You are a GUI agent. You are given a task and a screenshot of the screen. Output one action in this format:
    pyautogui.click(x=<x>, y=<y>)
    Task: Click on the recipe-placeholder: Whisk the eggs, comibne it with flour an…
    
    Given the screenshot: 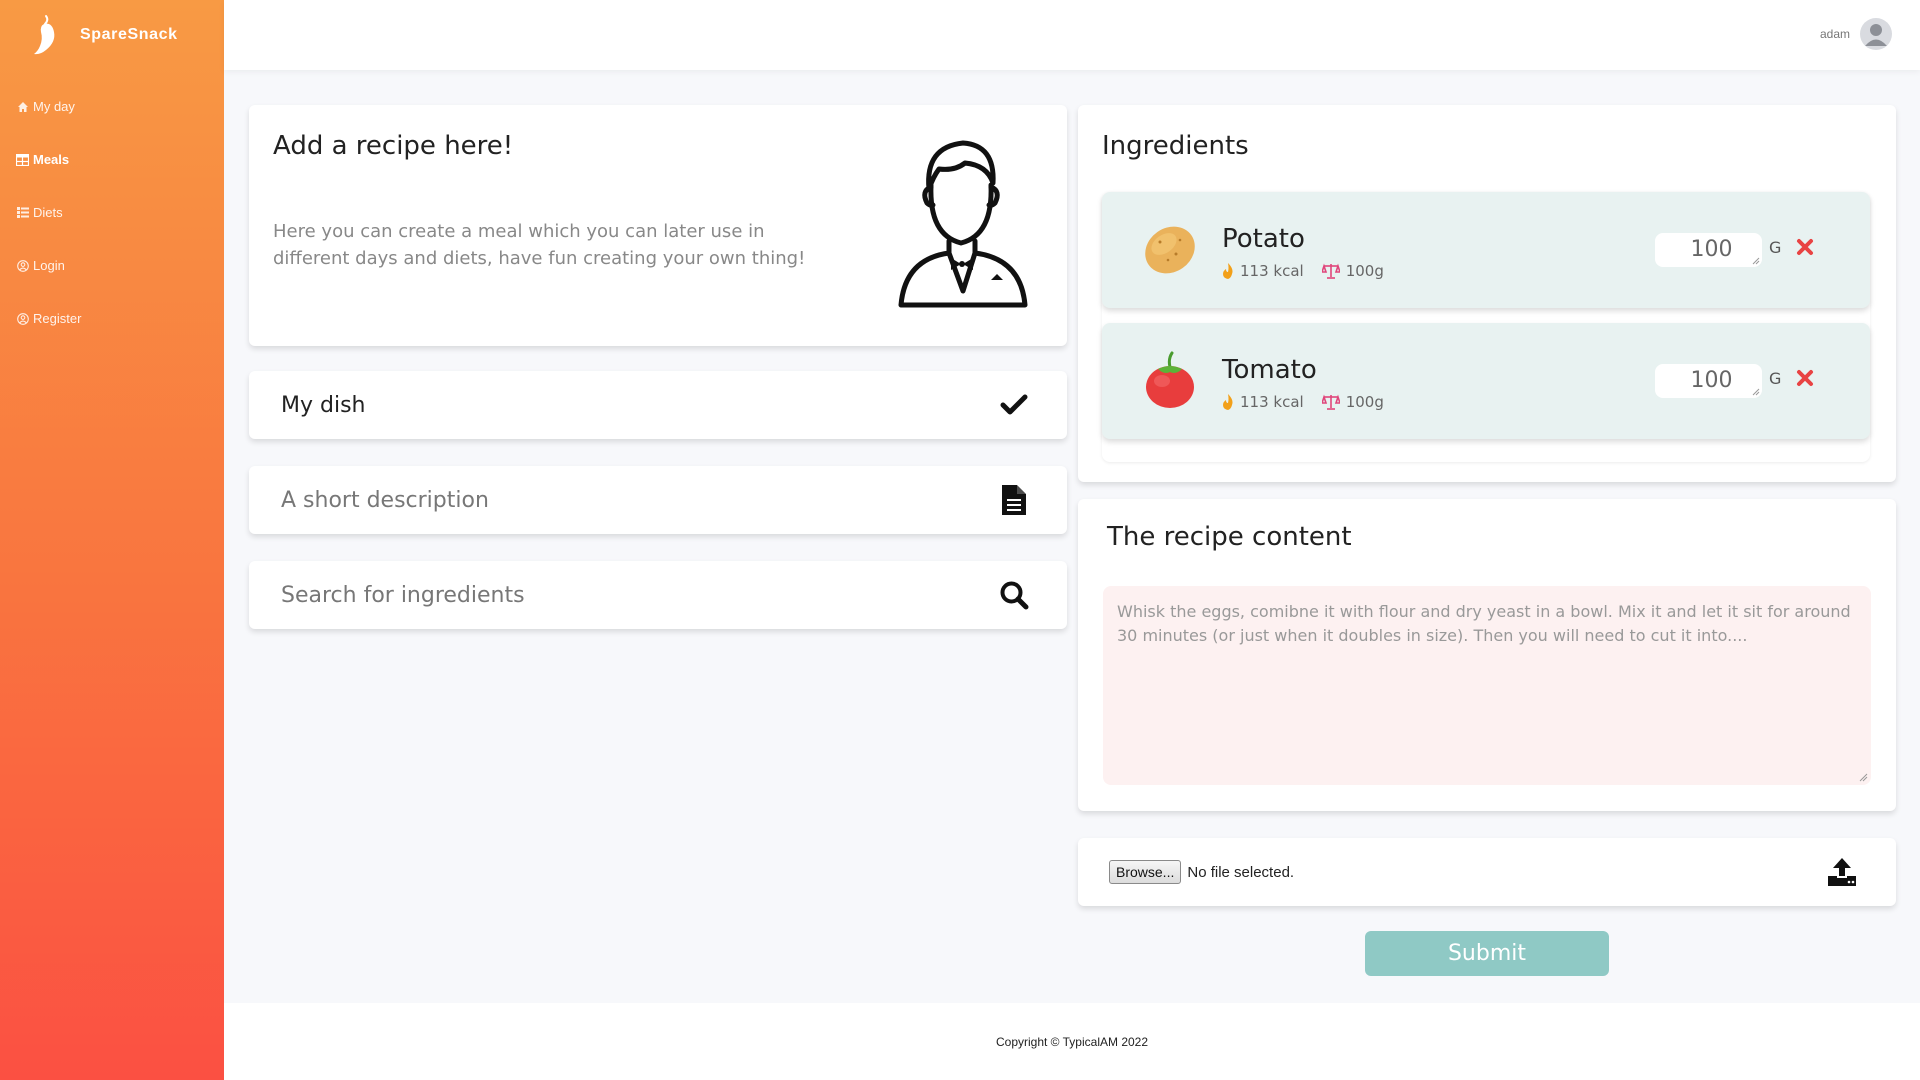 What is the action you would take?
    pyautogui.click(x=1484, y=623)
    